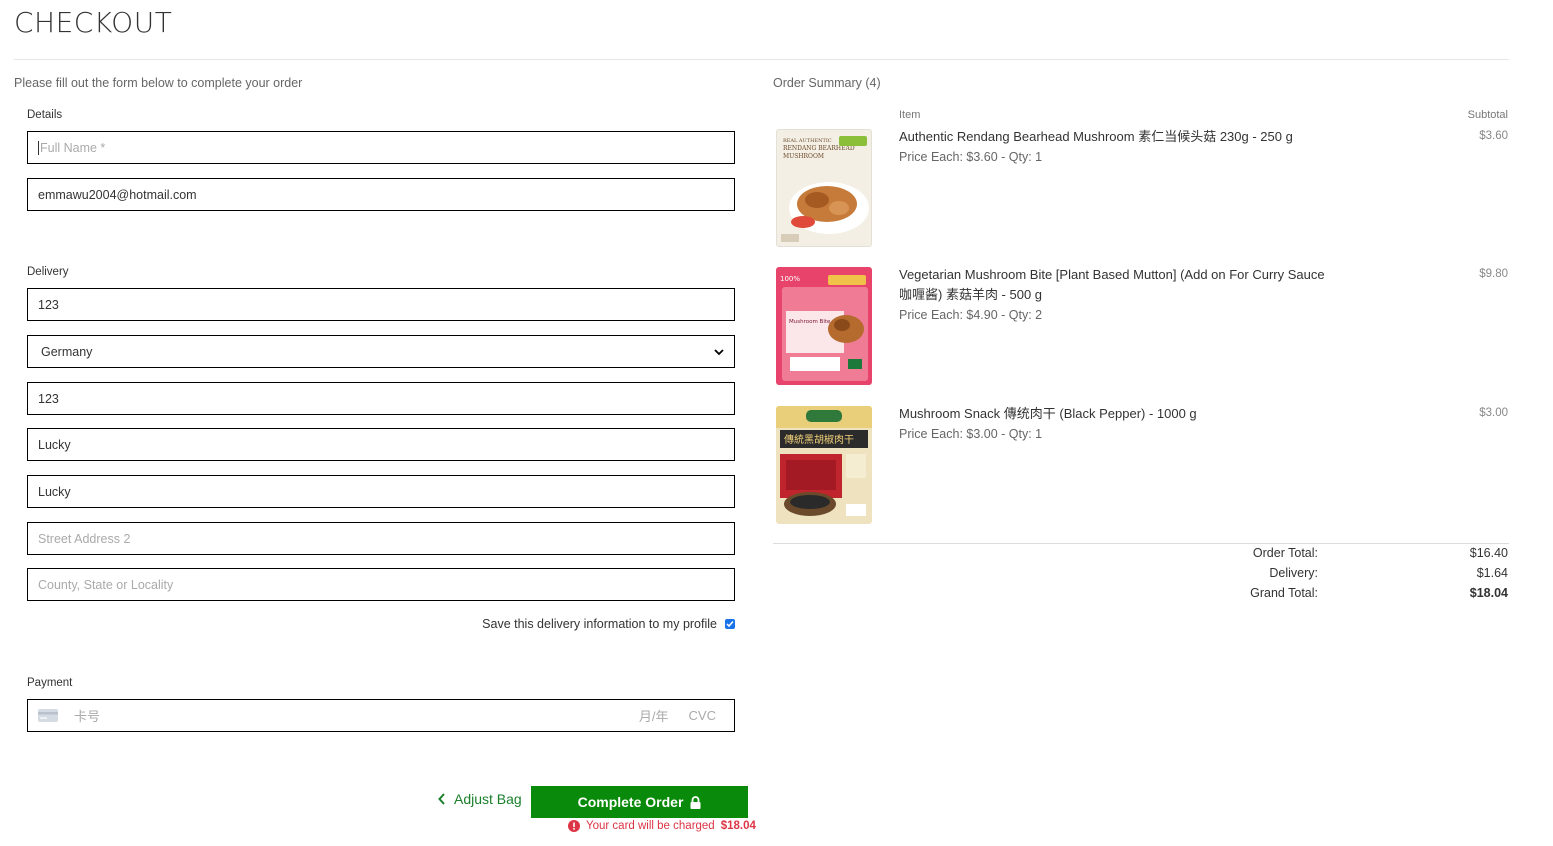 This screenshot has height=846, width=1553. I want to click on product-thumbnail-rendang: REAL AUTHENTIC RENDANG BEARHEAD MUSHROOM, so click(824, 188).